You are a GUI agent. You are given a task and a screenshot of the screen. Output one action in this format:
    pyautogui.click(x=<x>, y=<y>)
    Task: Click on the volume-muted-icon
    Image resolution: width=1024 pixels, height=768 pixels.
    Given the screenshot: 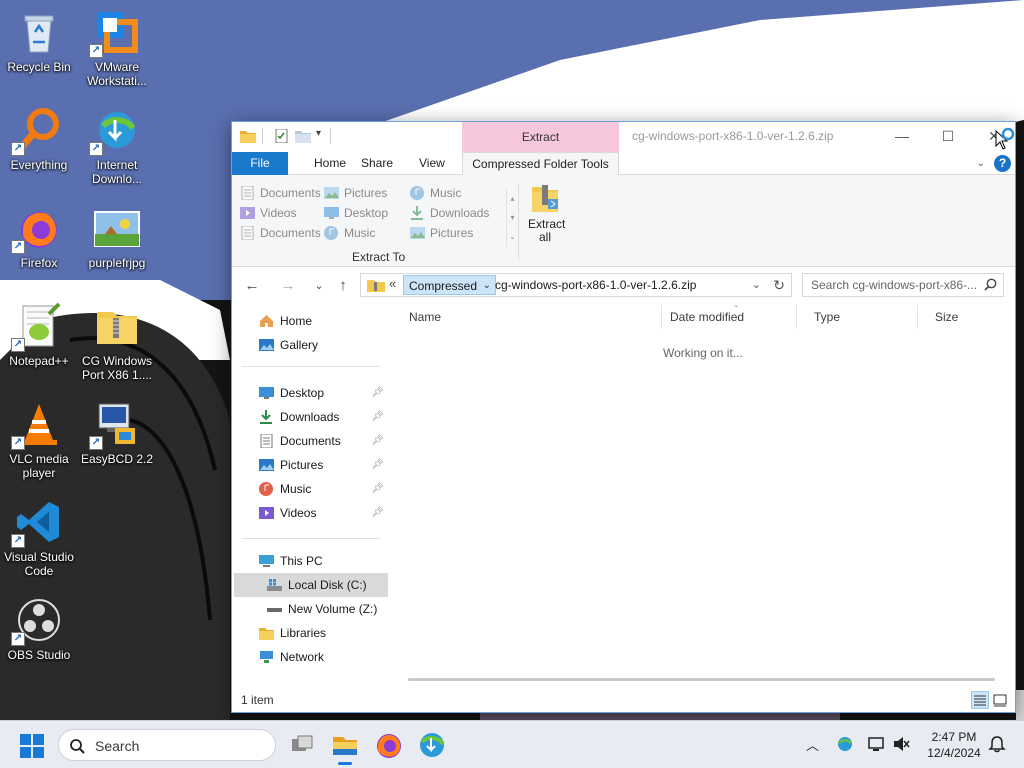 What is the action you would take?
    pyautogui.click(x=901, y=744)
    